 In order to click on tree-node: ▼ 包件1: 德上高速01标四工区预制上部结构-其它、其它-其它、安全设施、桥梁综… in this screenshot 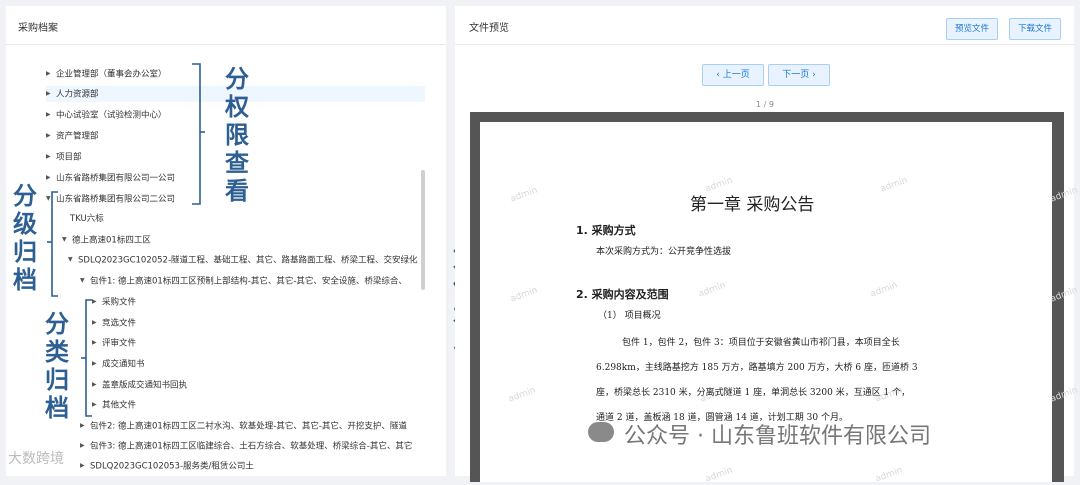, I will do `click(243, 281)`.